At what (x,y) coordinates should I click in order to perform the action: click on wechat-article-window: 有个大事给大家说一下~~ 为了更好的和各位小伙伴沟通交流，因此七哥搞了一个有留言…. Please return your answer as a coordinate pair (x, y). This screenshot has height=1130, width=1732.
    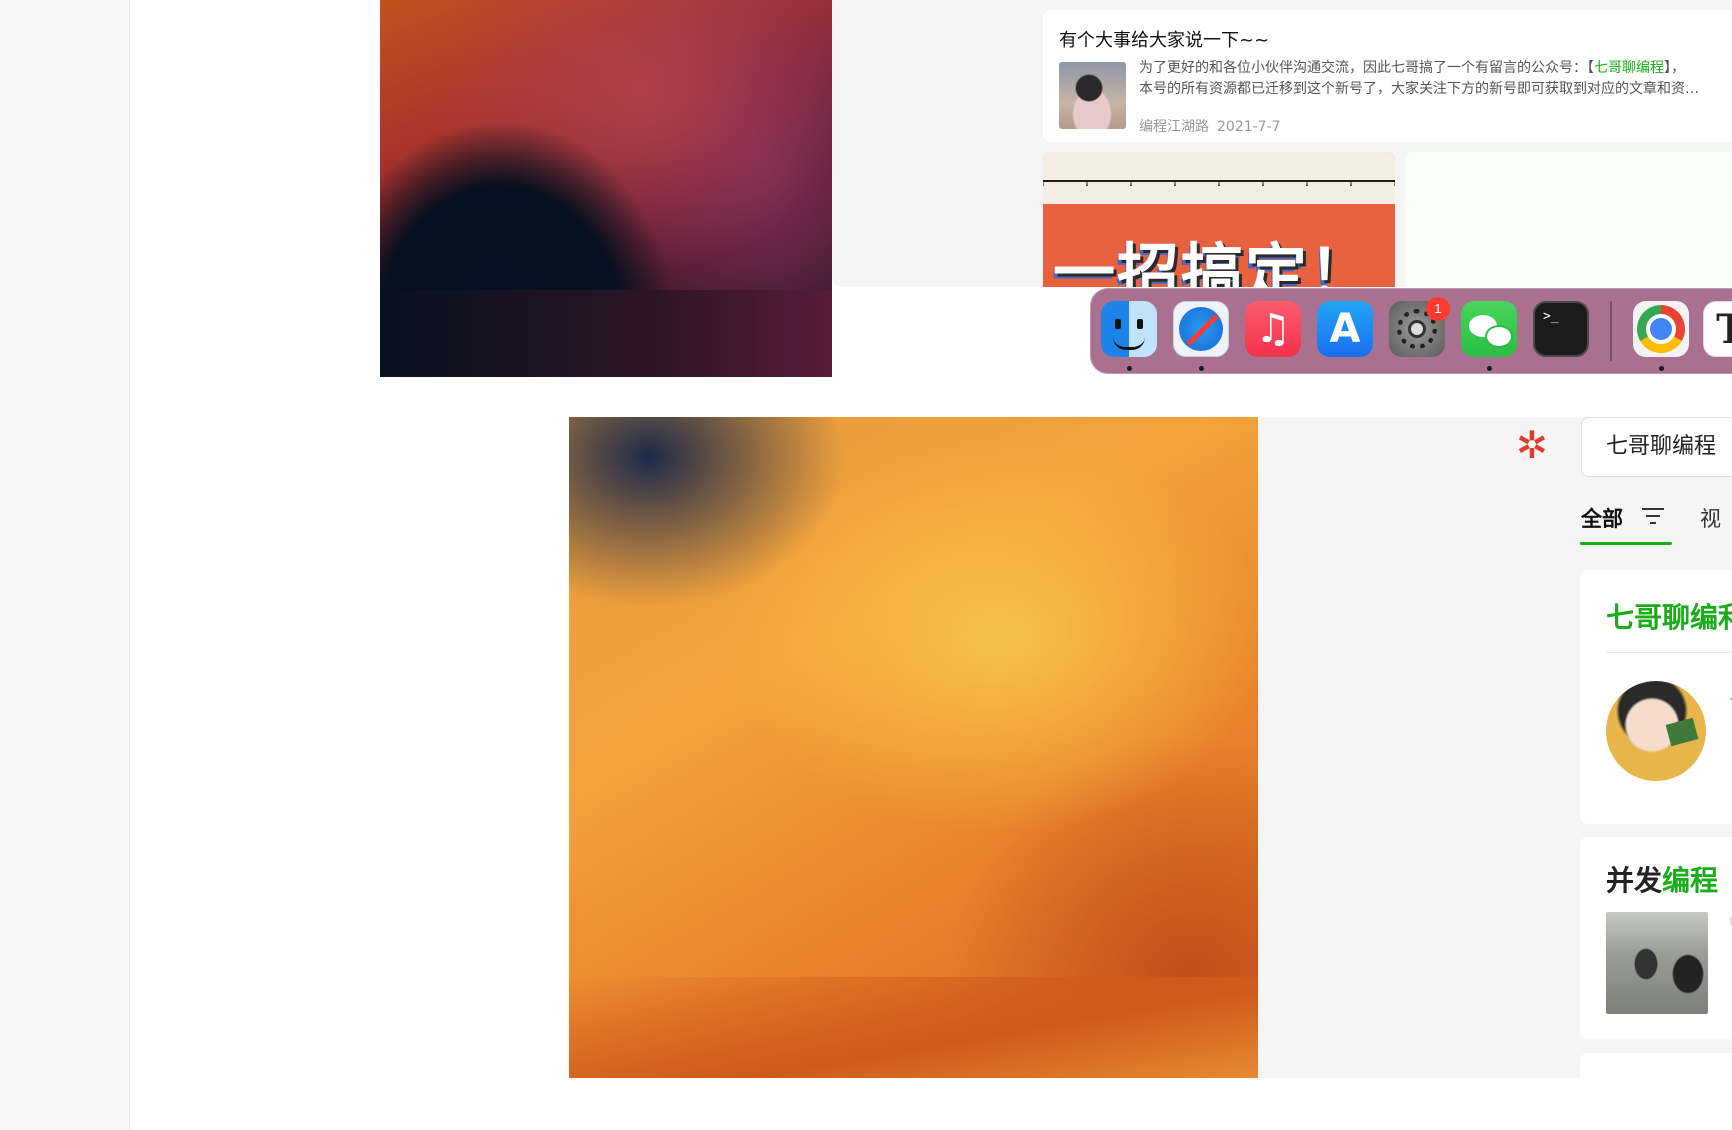
    Looking at the image, I should click on (1282, 143).